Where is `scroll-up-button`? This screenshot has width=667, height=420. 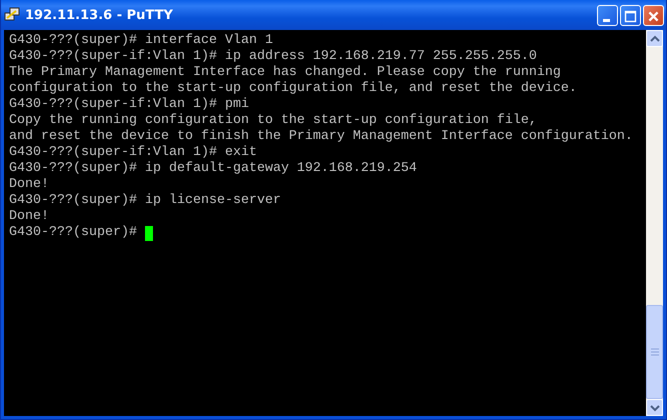 scroll-up-button is located at coordinates (654, 38).